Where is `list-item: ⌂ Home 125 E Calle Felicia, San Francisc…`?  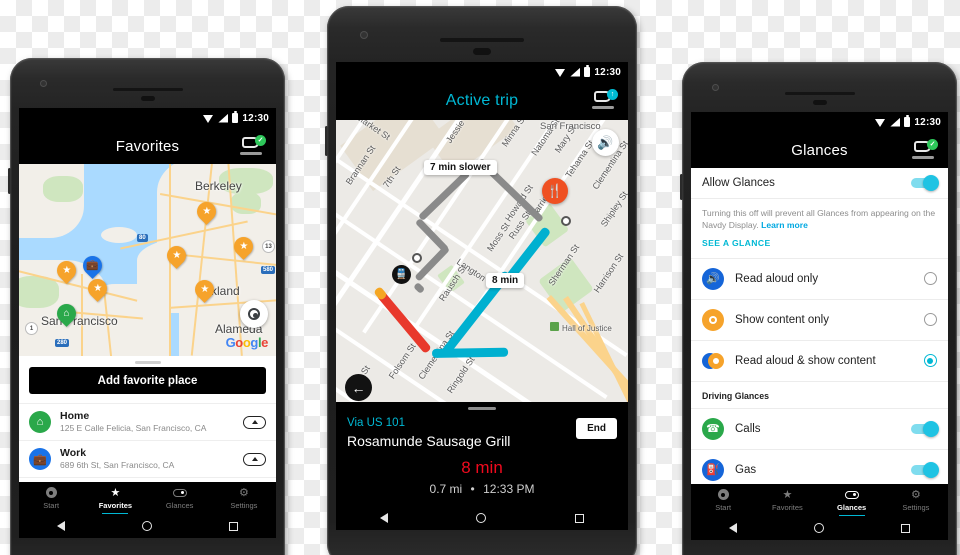
list-item: ⌂ Home 125 E Calle Felicia, San Francisc… is located at coordinates (147, 421).